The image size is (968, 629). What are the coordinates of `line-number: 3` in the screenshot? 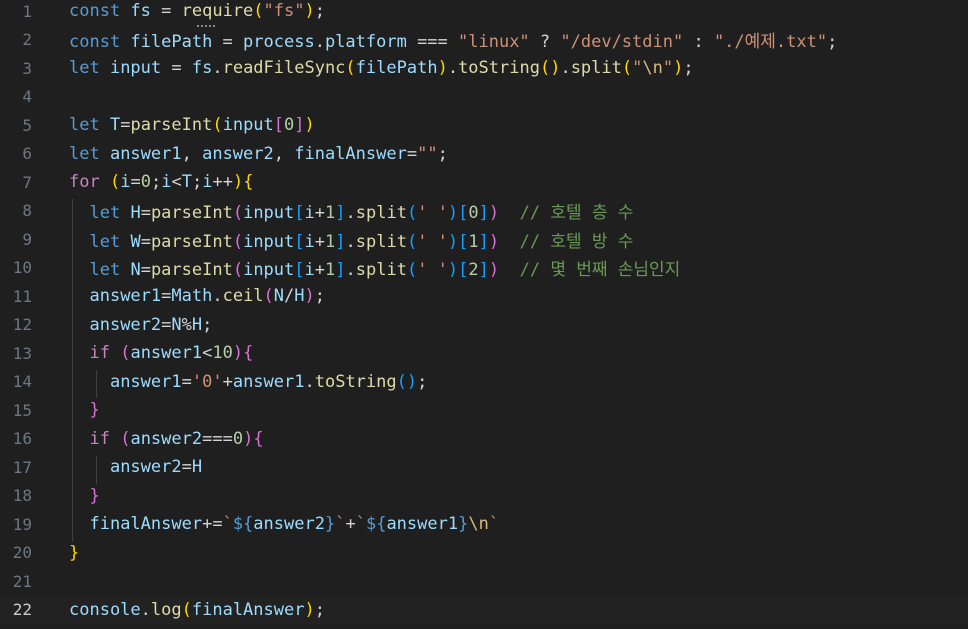 It's located at (27, 68).